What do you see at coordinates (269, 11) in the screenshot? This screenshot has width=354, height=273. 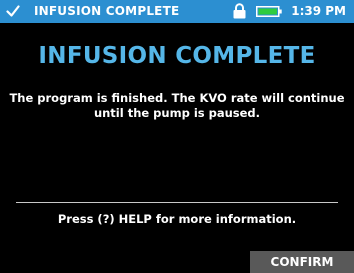 I see `battery-icon` at bounding box center [269, 11].